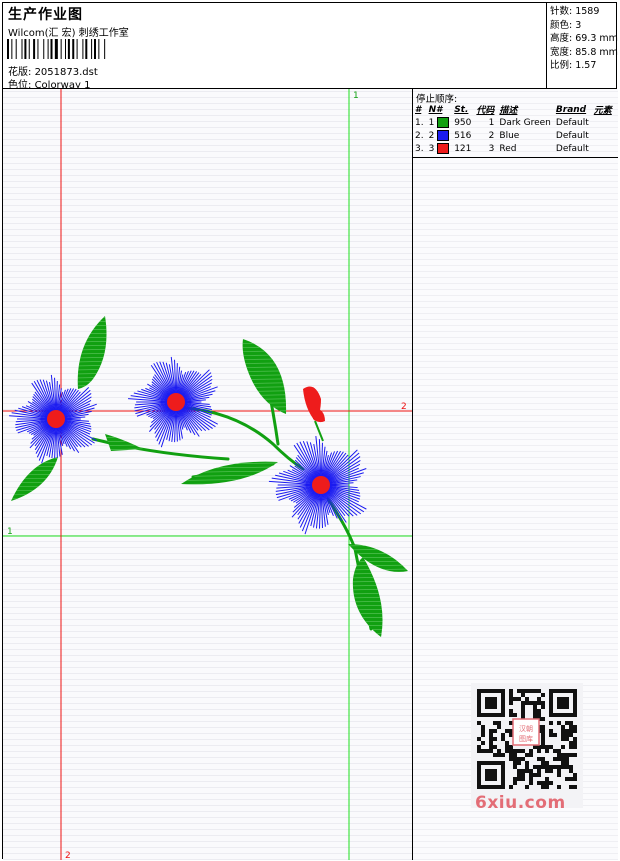 This screenshot has height=861, width=620. What do you see at coordinates (509, 135) in the screenshot?
I see `row-description: Blue` at bounding box center [509, 135].